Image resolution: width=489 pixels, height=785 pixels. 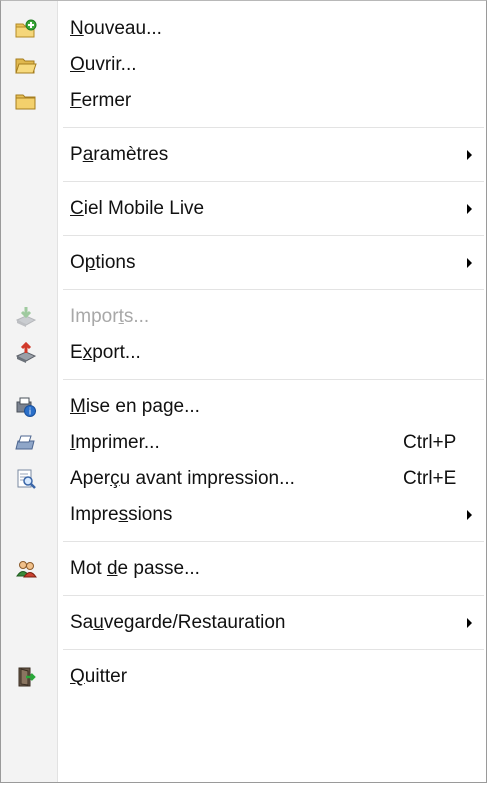 What do you see at coordinates (121, 514) in the screenshot?
I see `menu-item-label: Impressions` at bounding box center [121, 514].